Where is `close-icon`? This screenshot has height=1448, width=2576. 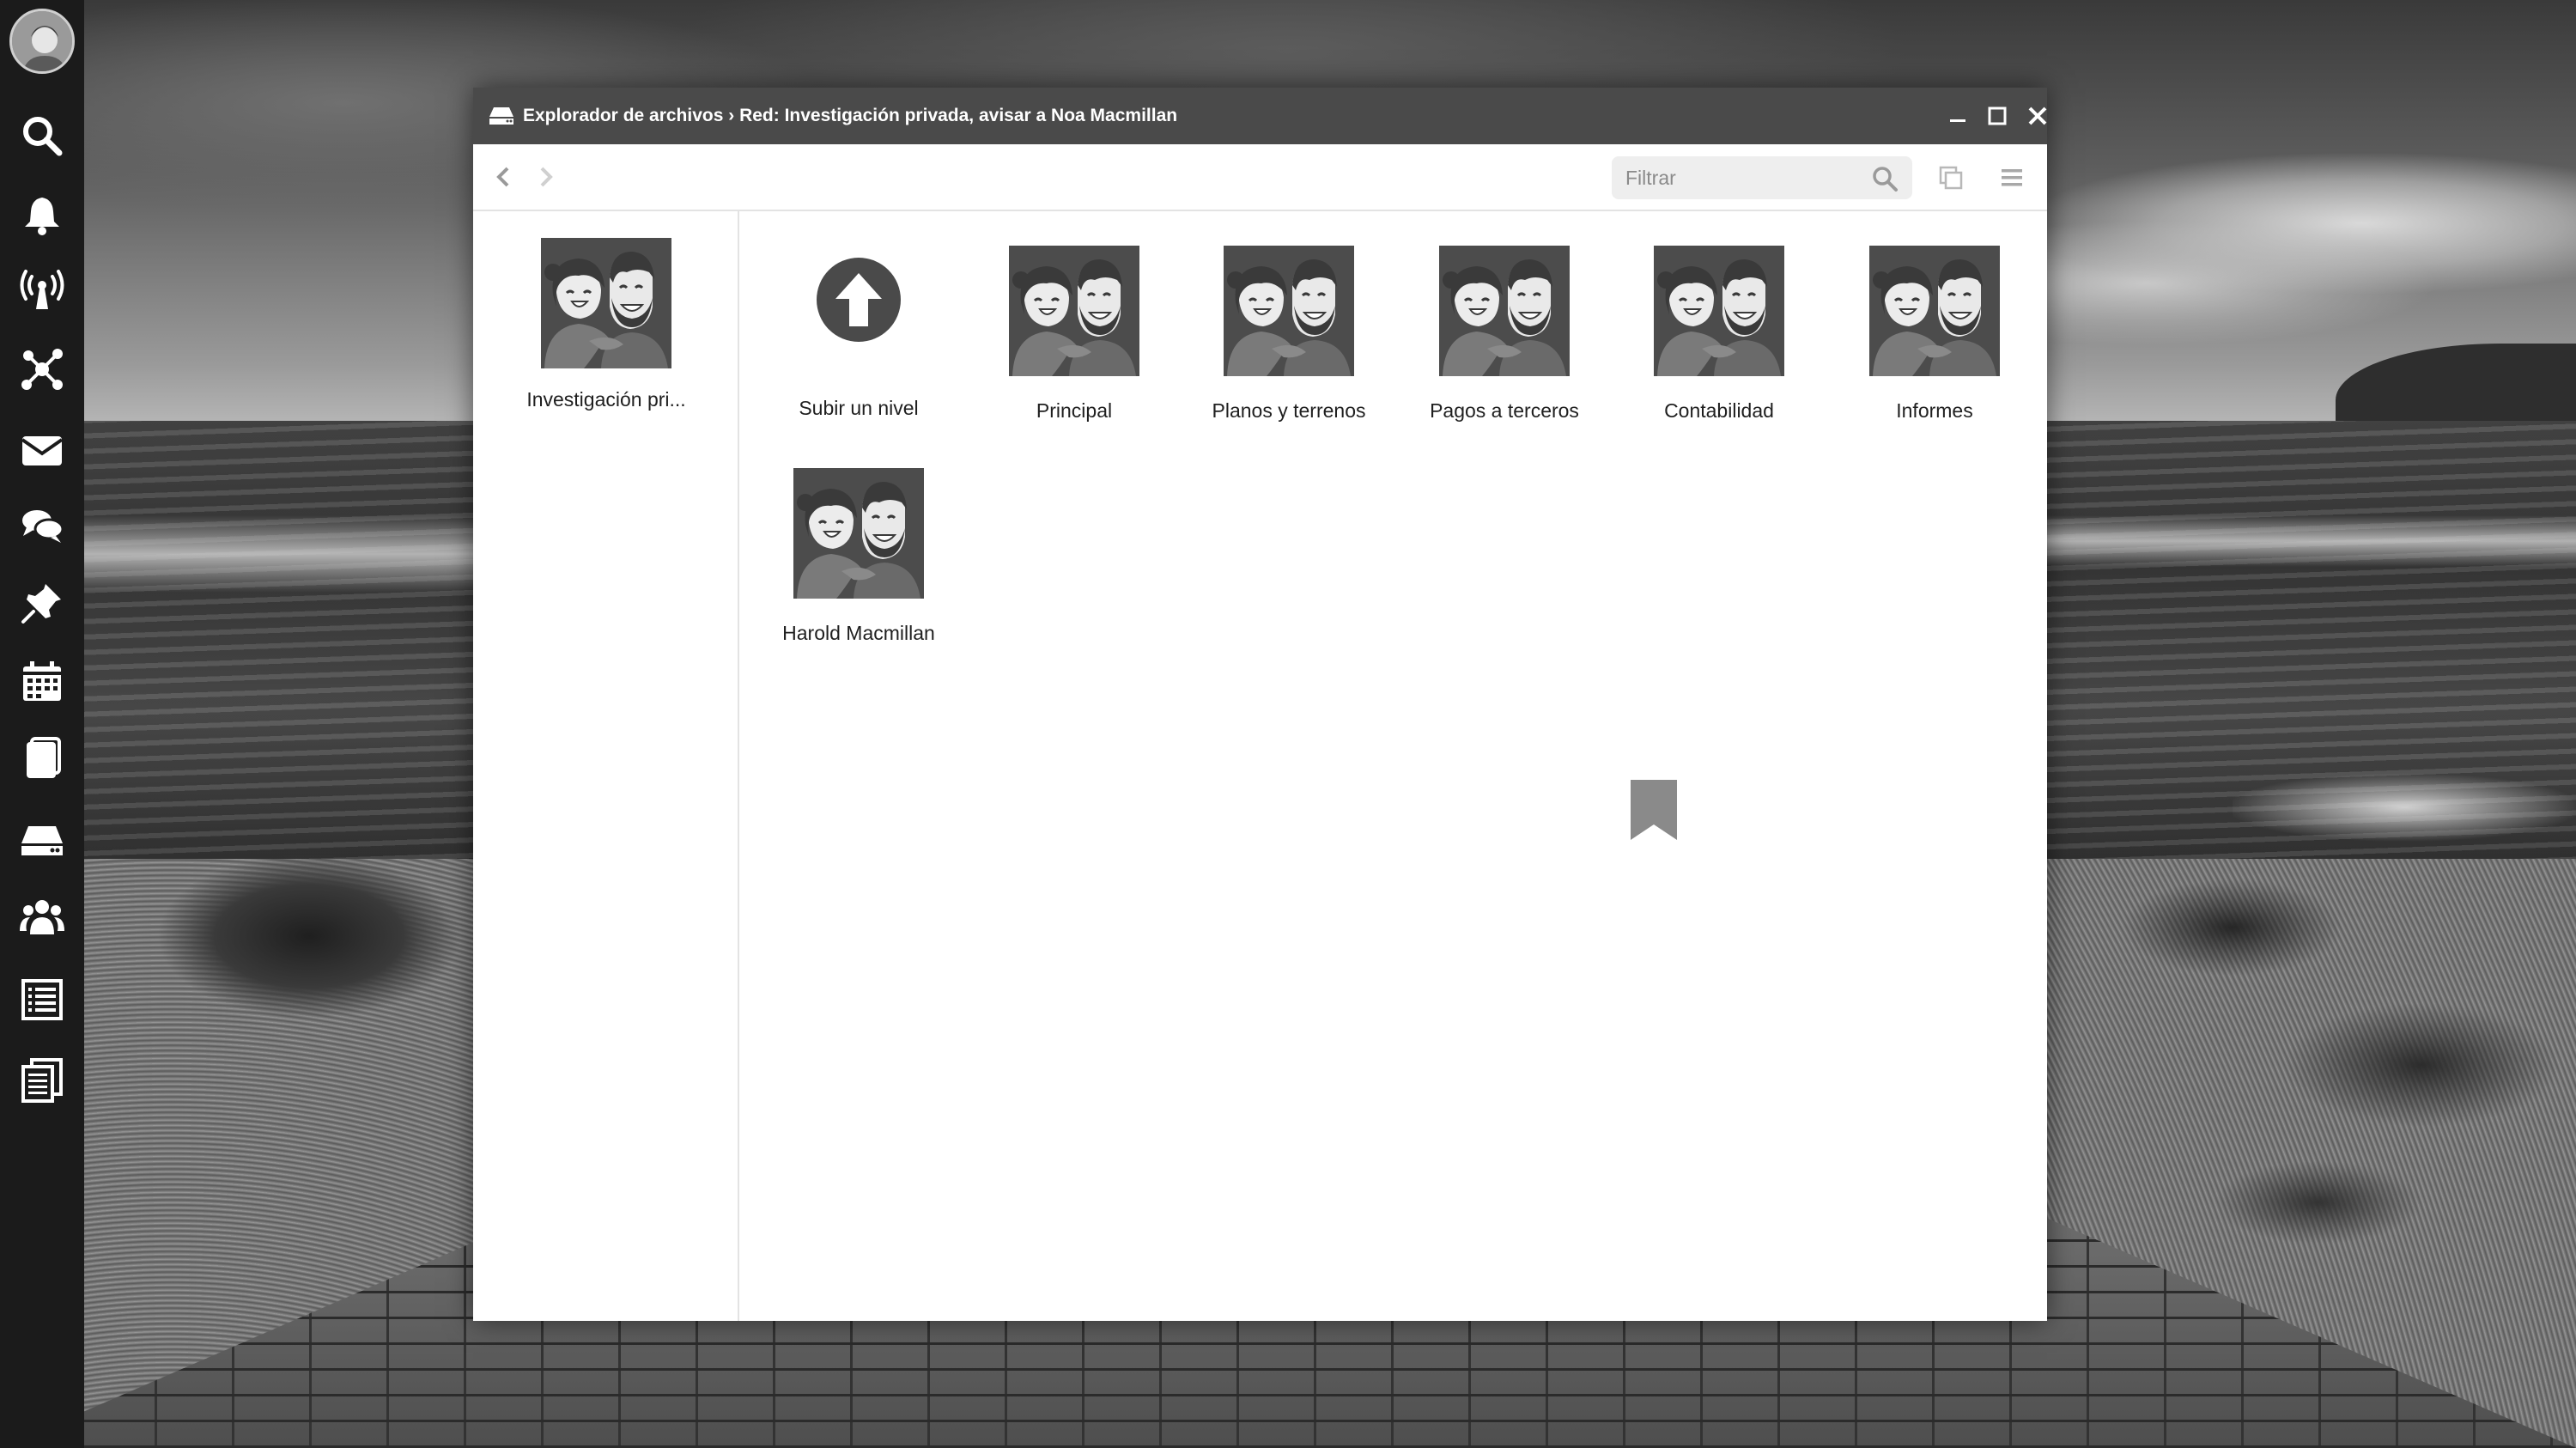
close-icon is located at coordinates (2038, 115).